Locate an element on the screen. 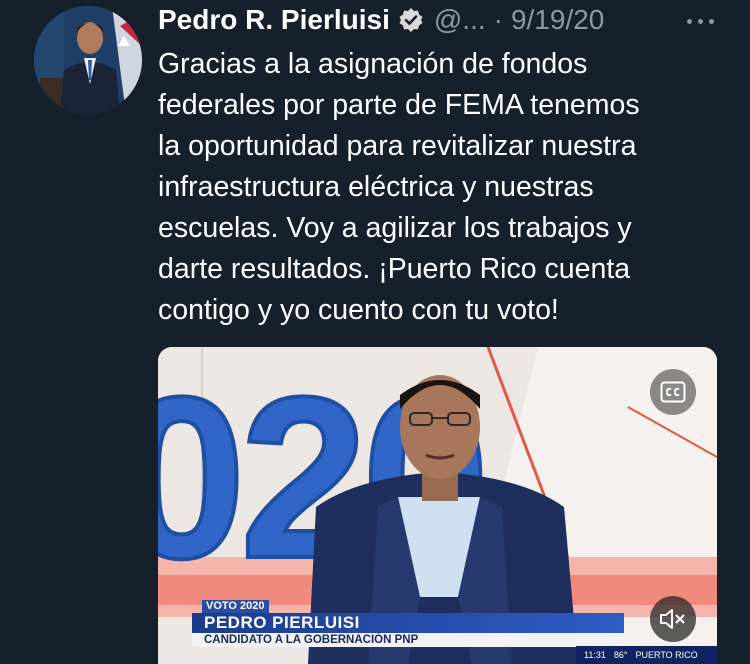  closed-captions-icon is located at coordinates (673, 392).